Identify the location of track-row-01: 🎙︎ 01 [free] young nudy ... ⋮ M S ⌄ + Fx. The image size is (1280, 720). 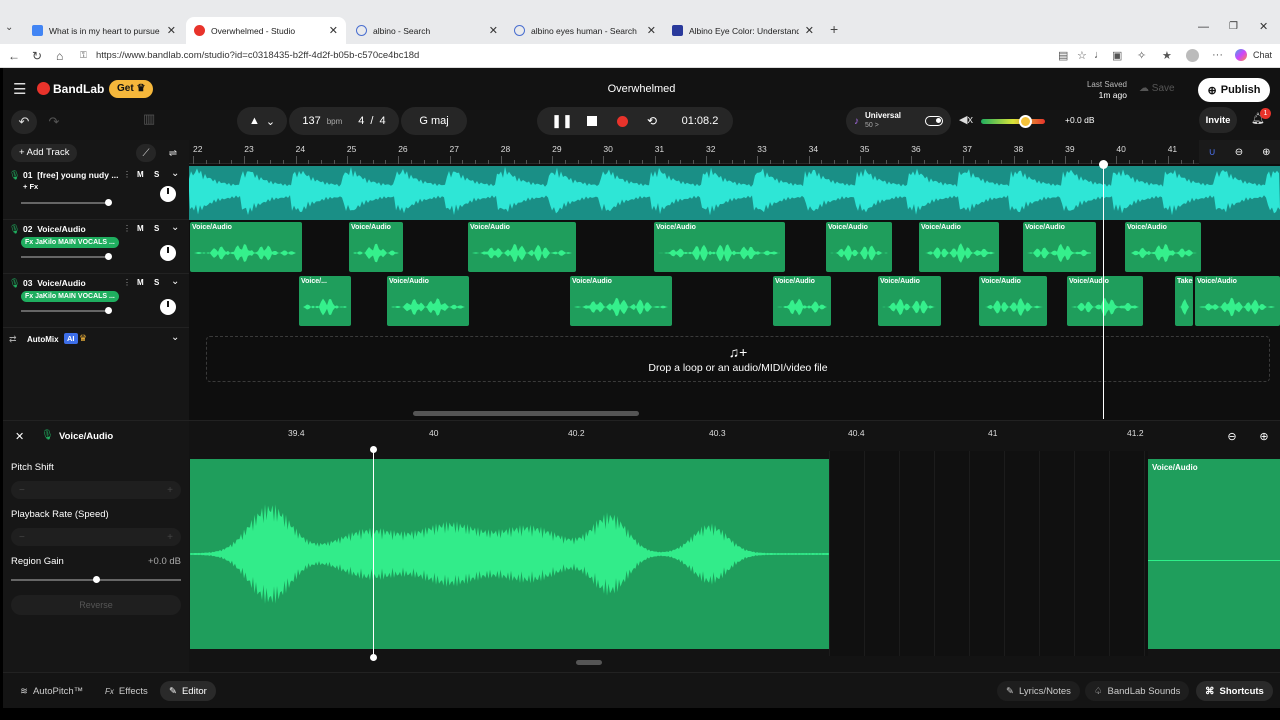
(96, 193).